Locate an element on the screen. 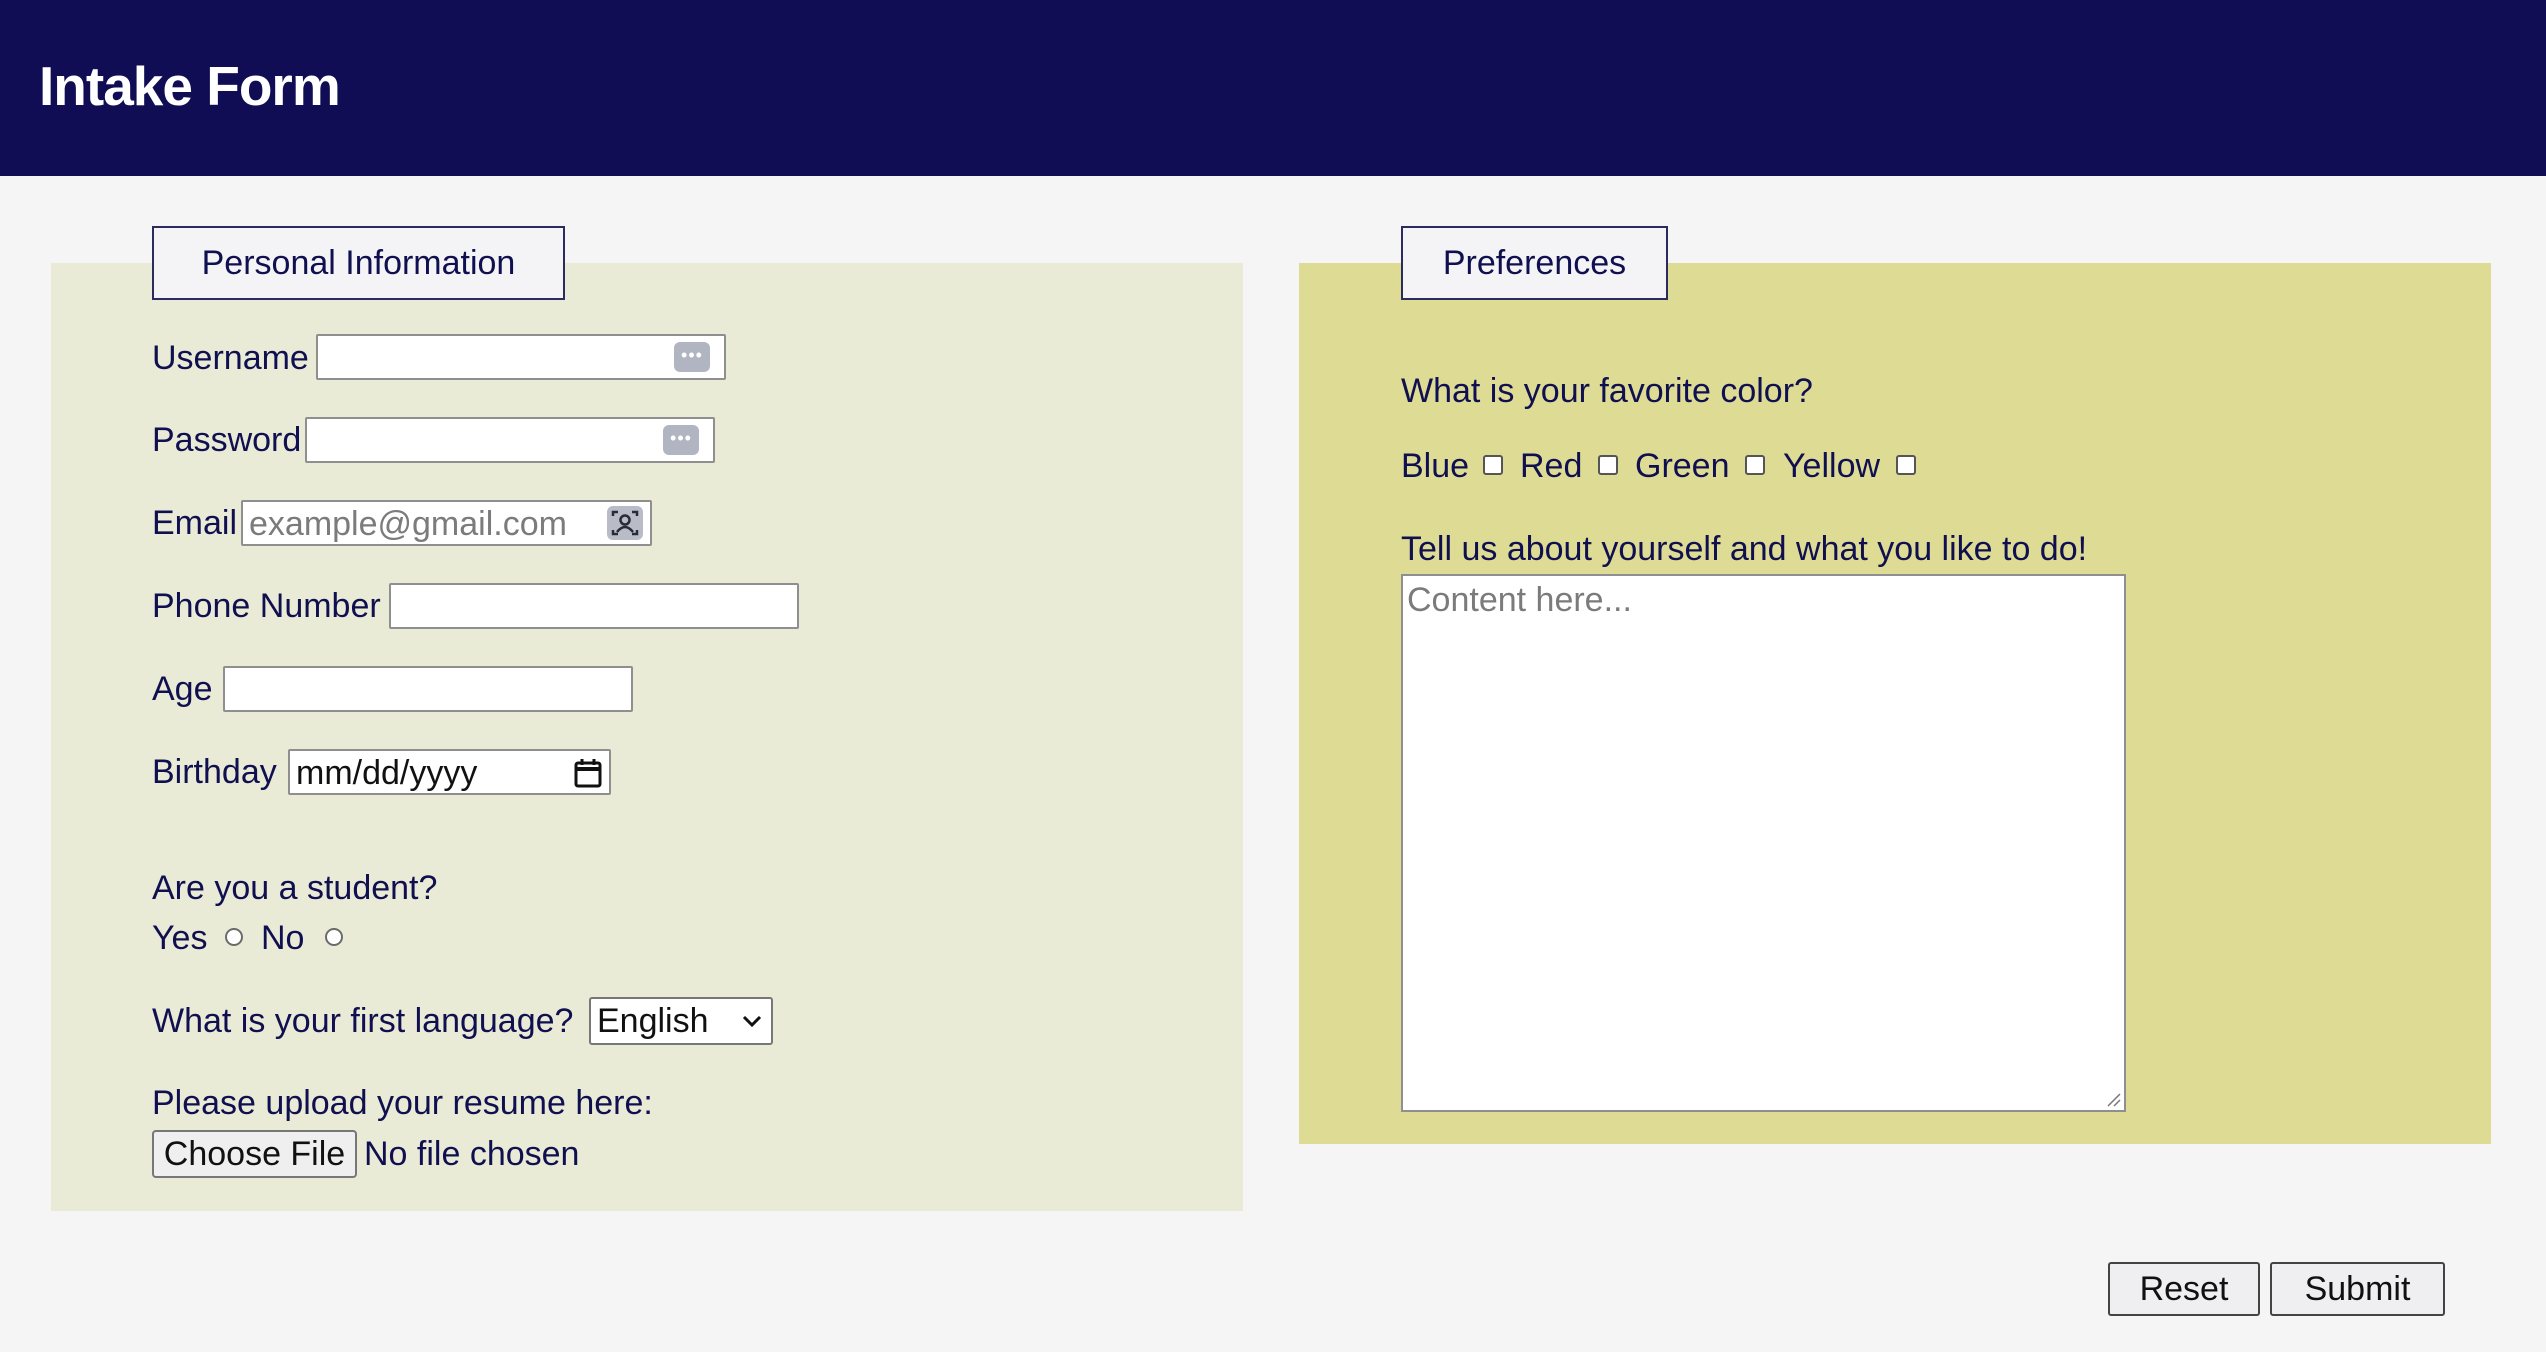 The width and height of the screenshot is (2546, 1352). resume-upload-label: Please upload your resume here: is located at coordinates (402, 1103).